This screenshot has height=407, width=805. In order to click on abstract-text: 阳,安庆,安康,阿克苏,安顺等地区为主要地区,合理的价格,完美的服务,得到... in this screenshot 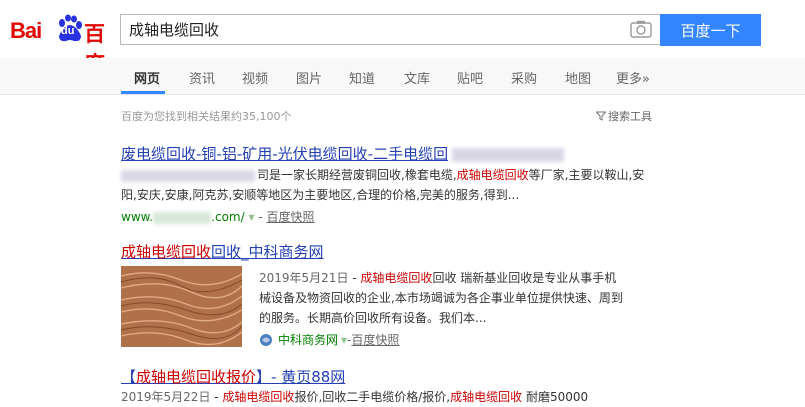, I will do `click(320, 195)`.